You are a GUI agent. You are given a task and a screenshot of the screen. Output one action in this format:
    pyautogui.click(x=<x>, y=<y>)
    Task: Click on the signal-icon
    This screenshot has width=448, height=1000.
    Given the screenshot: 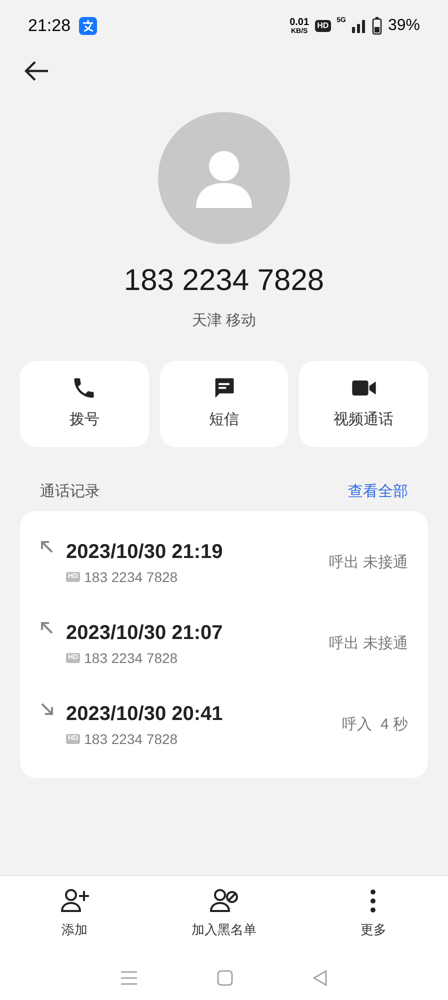 What is the action you would take?
    pyautogui.click(x=359, y=26)
    